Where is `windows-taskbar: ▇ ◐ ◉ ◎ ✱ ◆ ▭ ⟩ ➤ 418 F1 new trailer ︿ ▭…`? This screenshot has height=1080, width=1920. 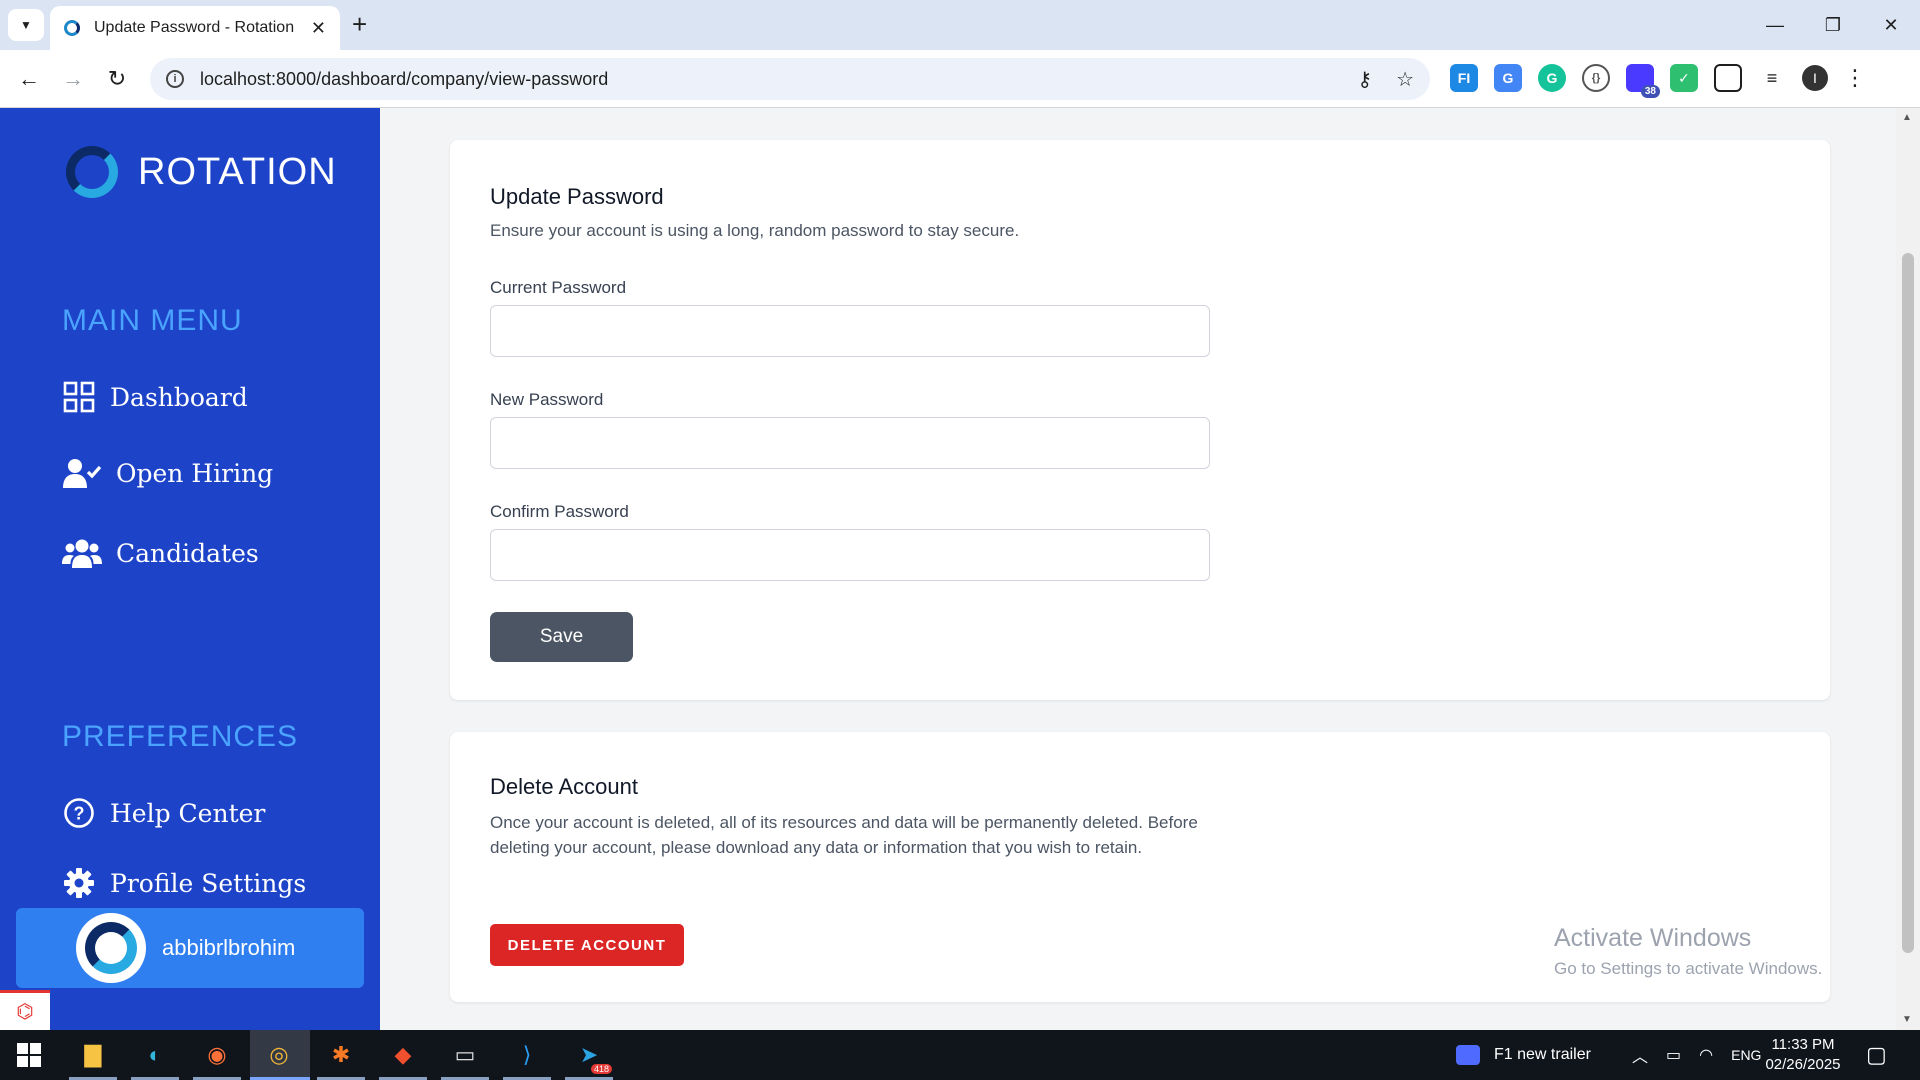
windows-taskbar: ▇ ◐ ◉ ◎ ✱ ◆ ▭ ⟩ ➤ 418 F1 new trailer ︿ ▭… is located at coordinates (960, 1055).